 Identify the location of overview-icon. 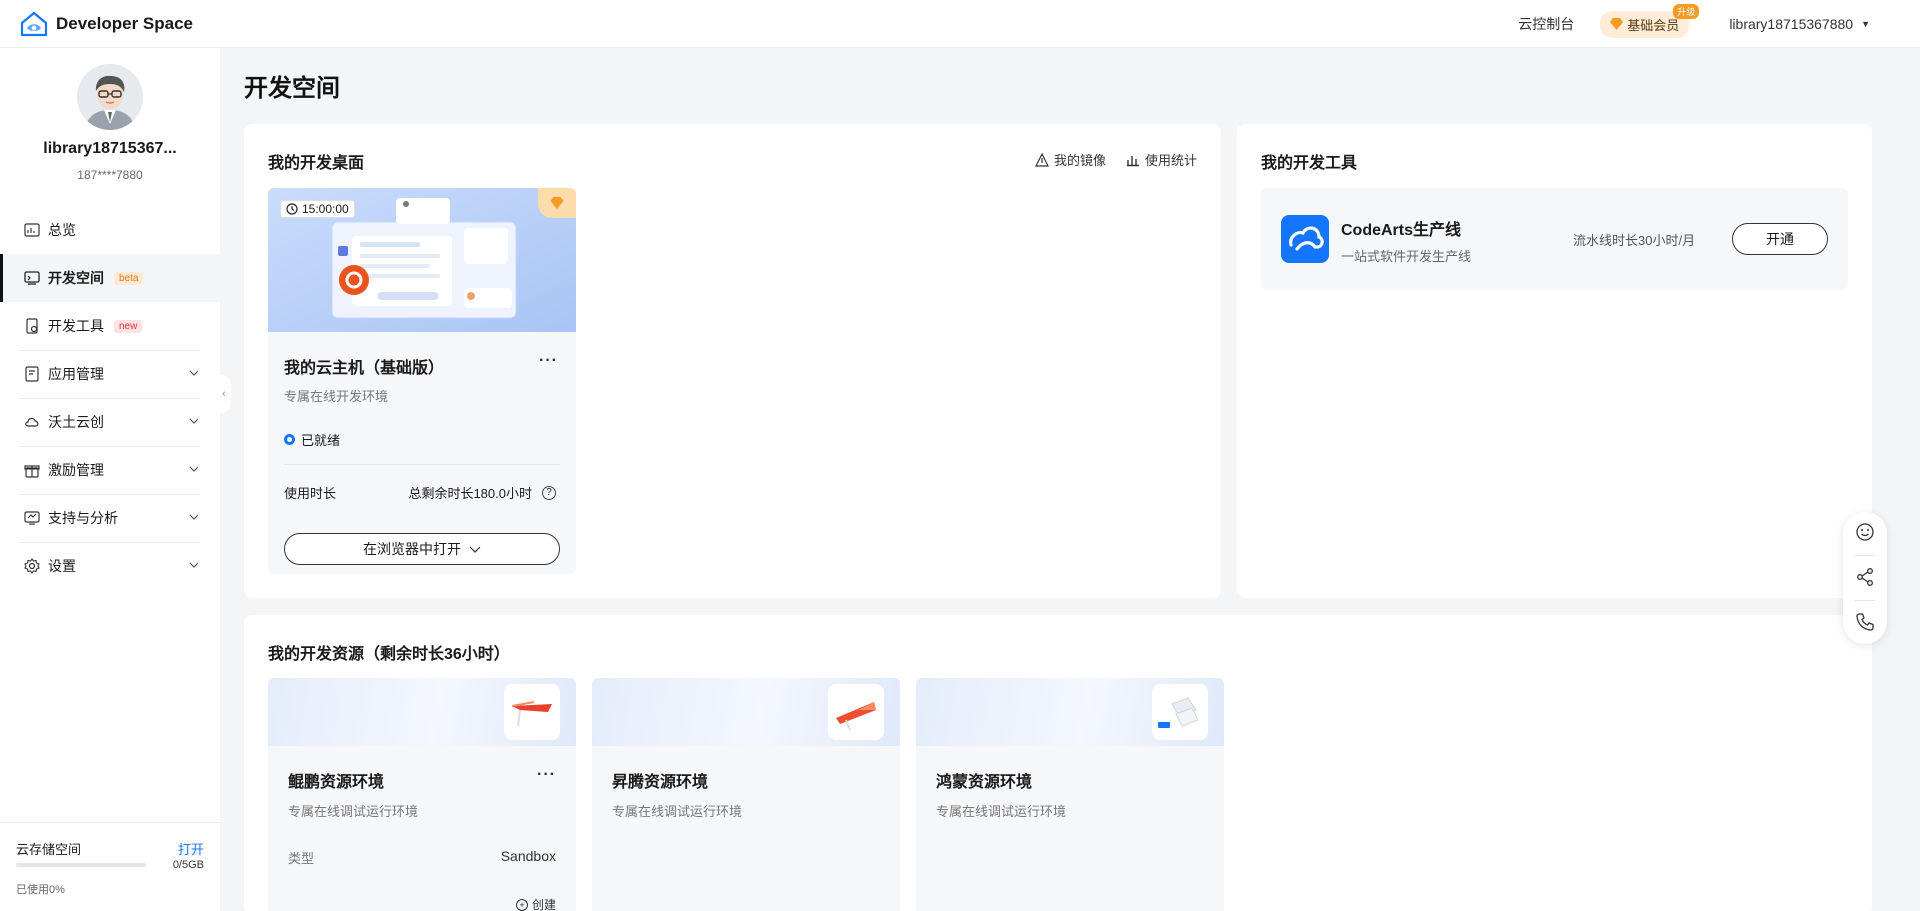
(32, 230).